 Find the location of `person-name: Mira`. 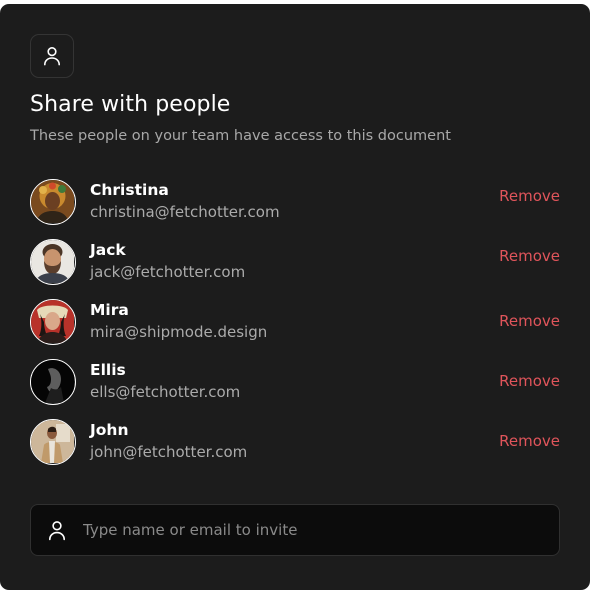

person-name: Mira is located at coordinates (109, 310).